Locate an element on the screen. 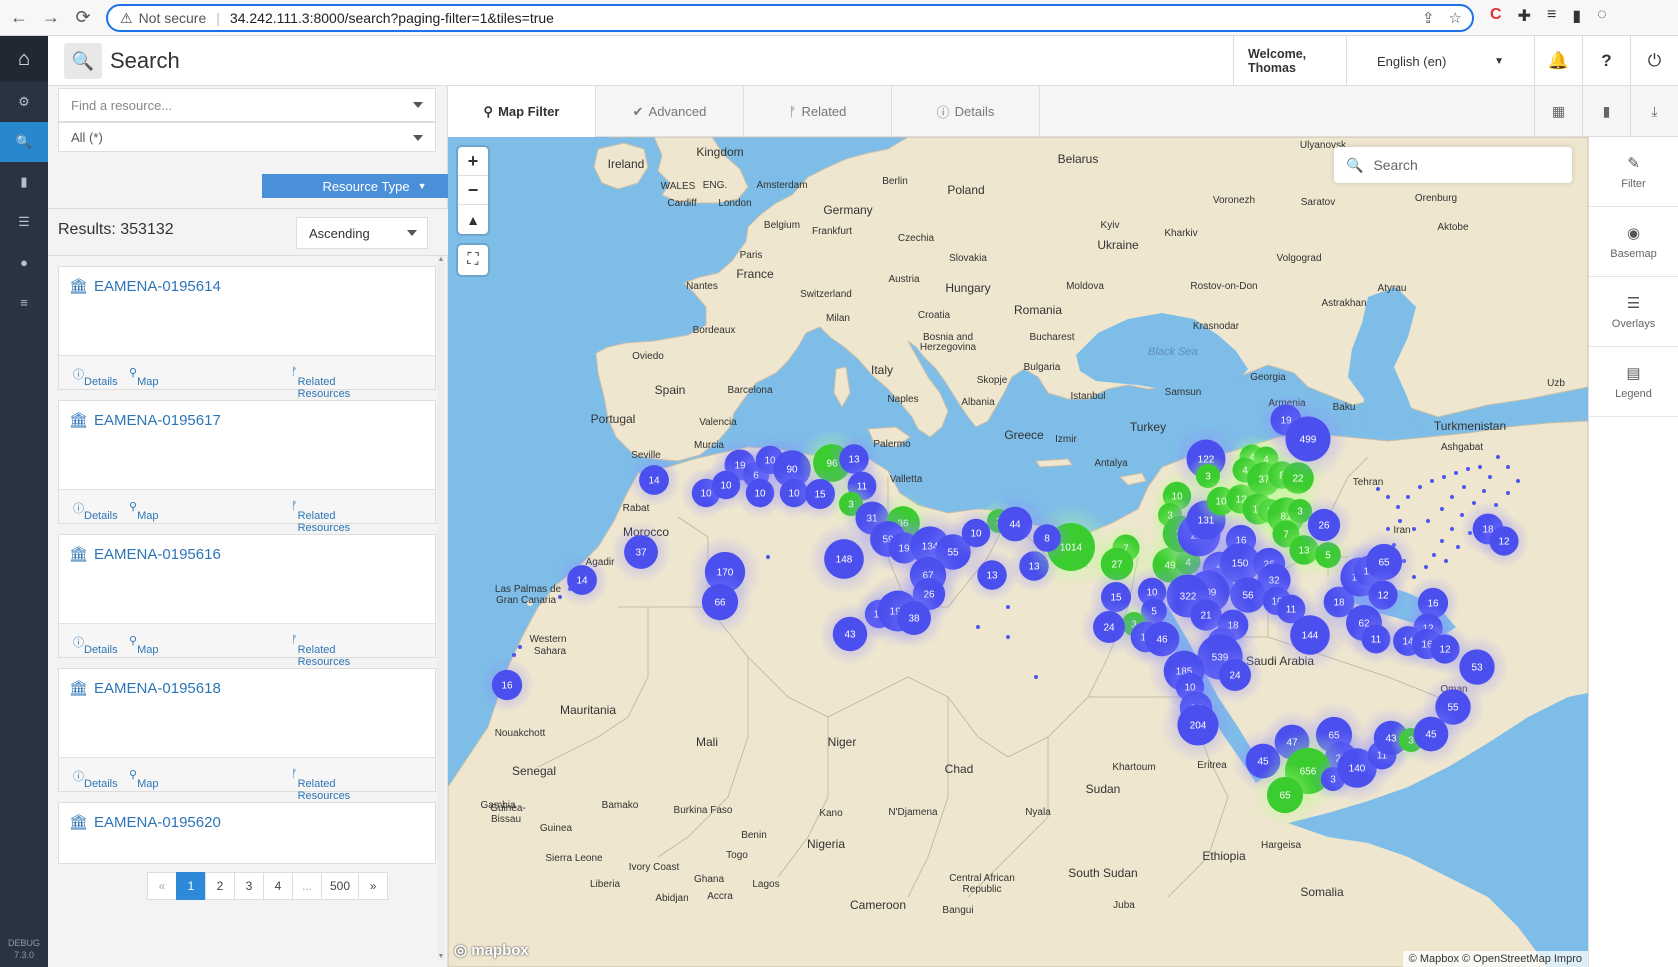 The height and width of the screenshot is (967, 1678). map-cluster: 65 is located at coordinates (1285, 795).